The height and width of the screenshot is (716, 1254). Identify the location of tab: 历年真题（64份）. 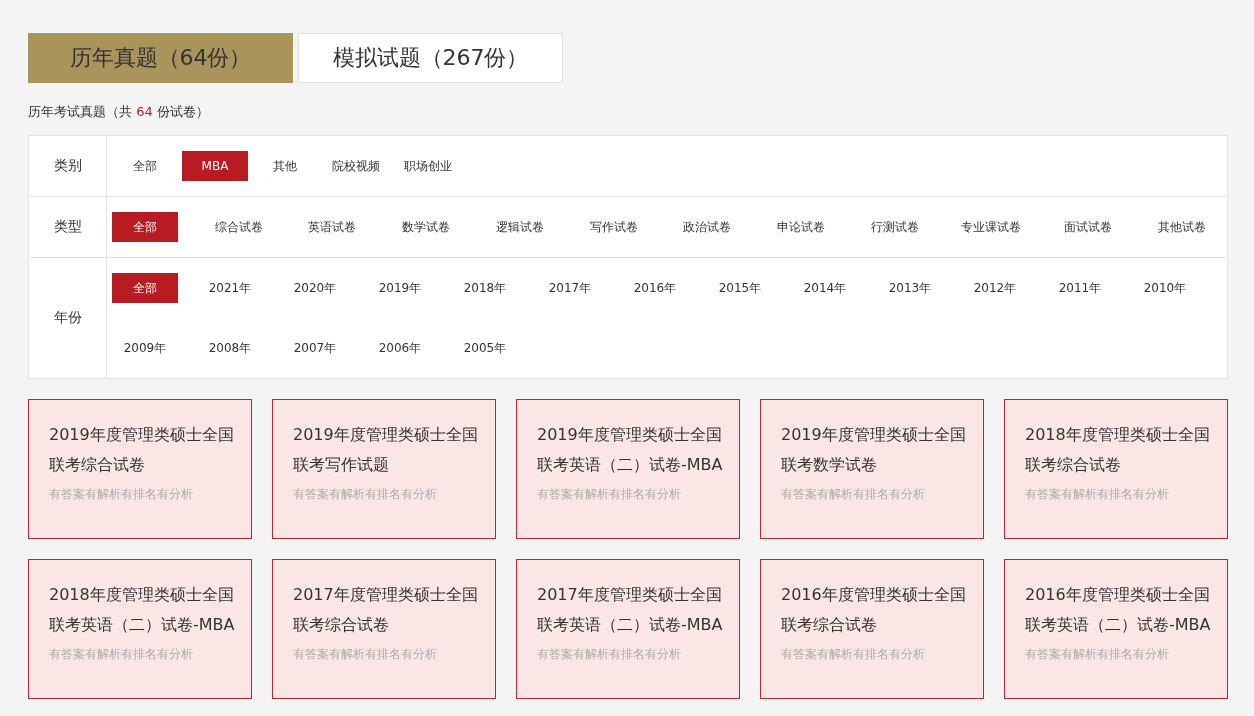
(160, 58).